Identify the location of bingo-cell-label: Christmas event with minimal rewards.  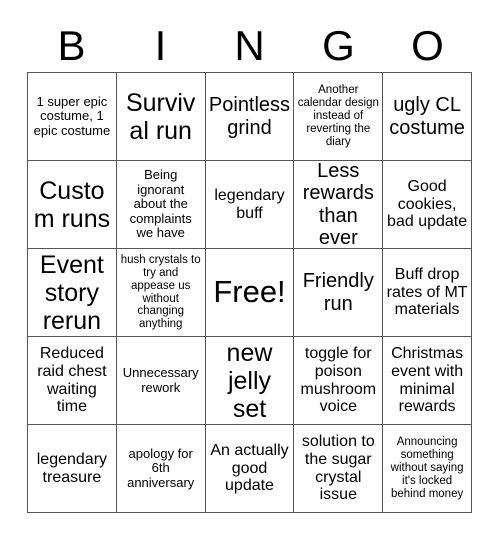
(427, 380).